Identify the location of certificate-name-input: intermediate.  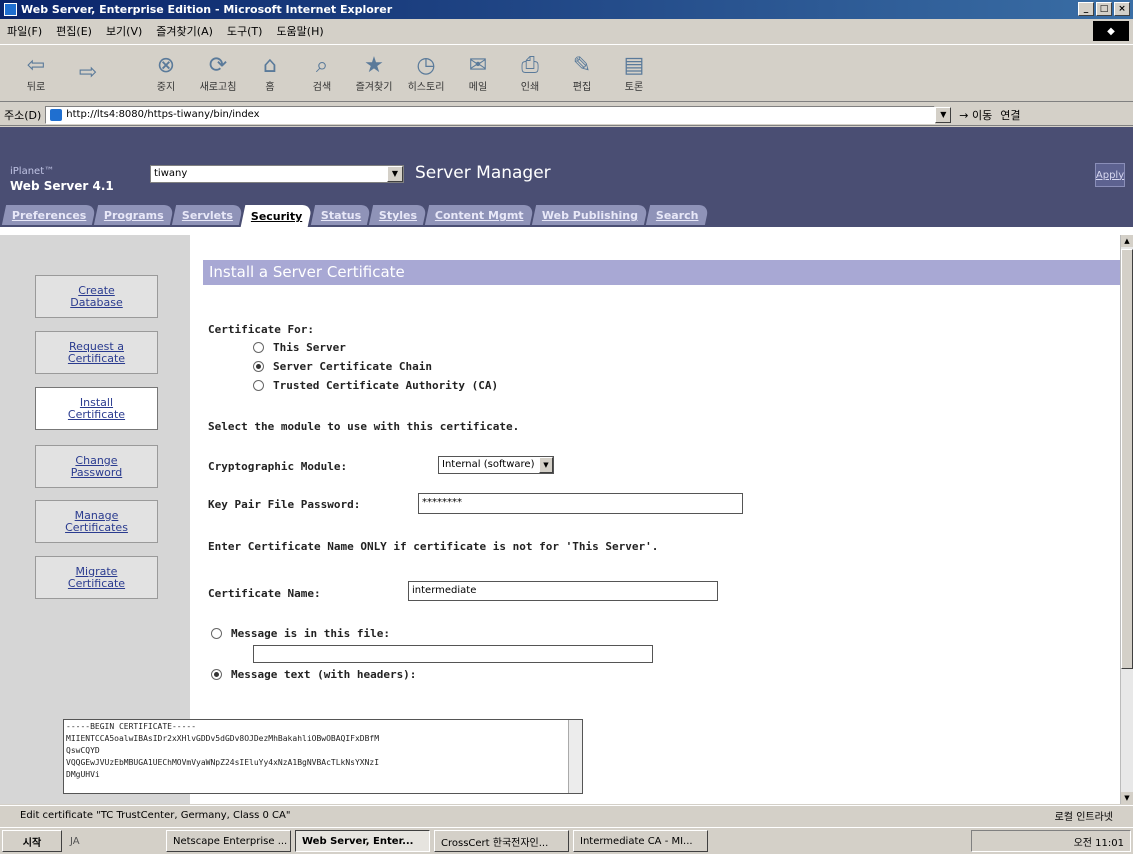
(563, 591).